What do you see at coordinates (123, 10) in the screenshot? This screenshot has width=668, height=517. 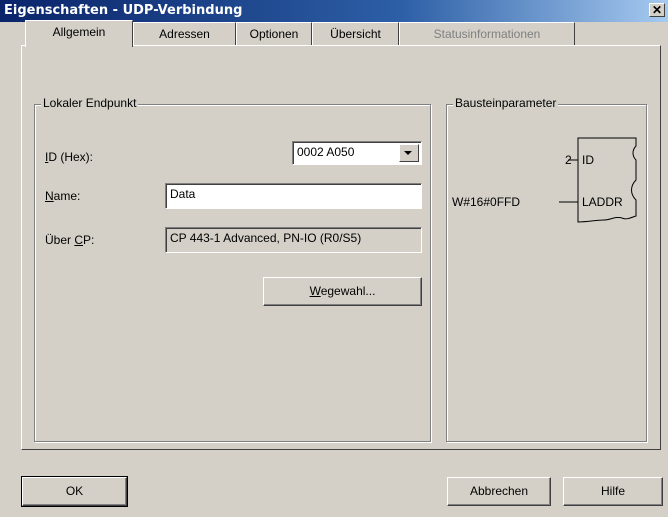 I see `window-title: Eigenschaften - UDP-Verbindung` at bounding box center [123, 10].